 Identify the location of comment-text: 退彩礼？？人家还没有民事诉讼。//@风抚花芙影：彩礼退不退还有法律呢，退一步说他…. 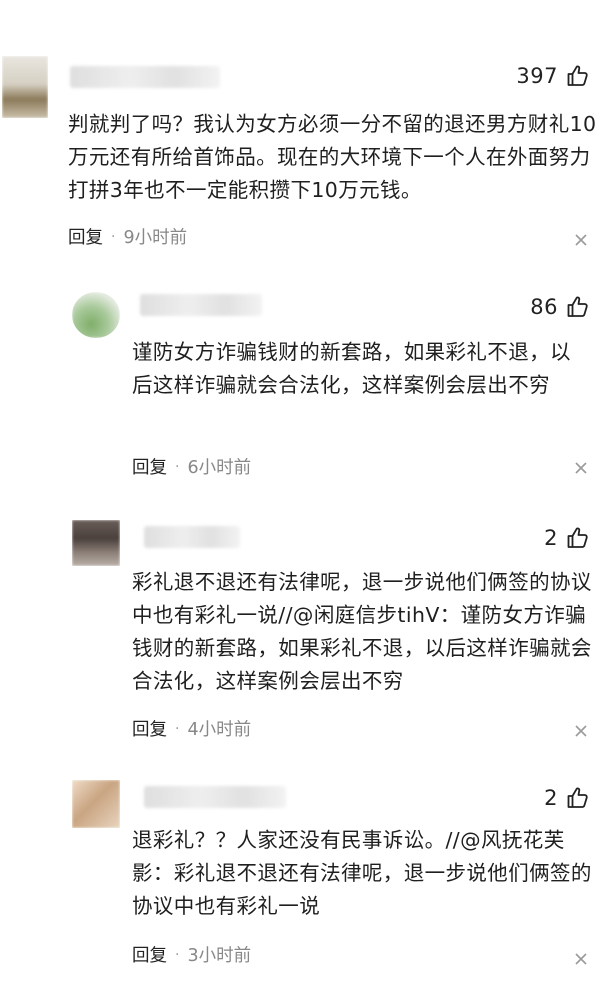
(362, 873).